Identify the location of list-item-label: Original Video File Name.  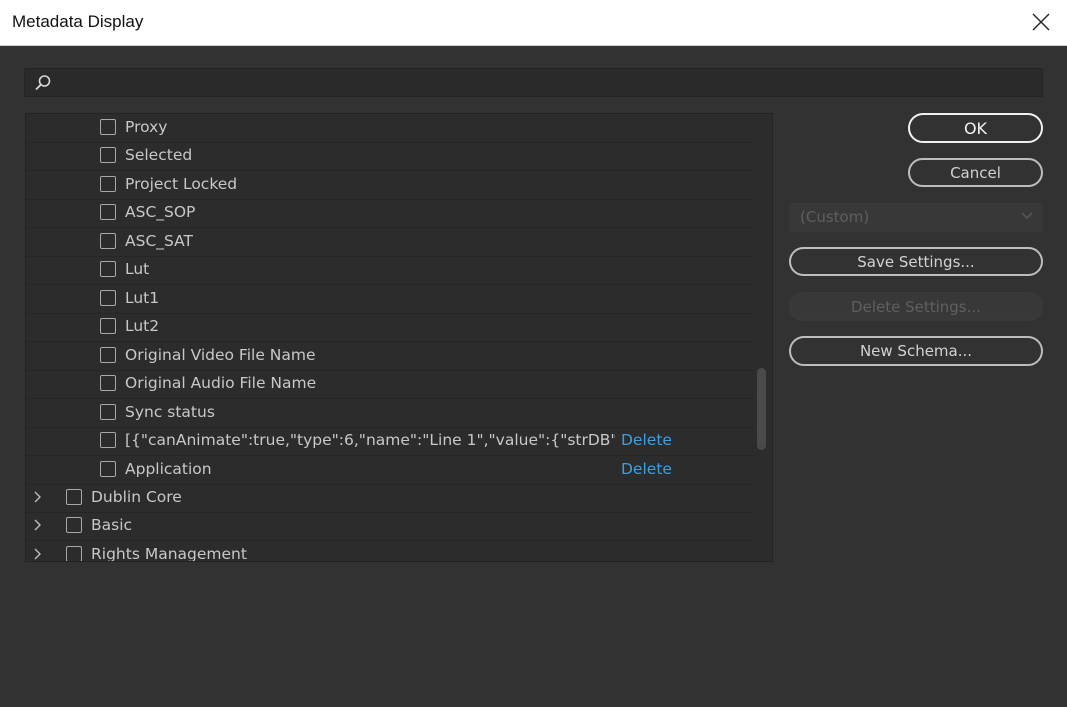
(220, 355).